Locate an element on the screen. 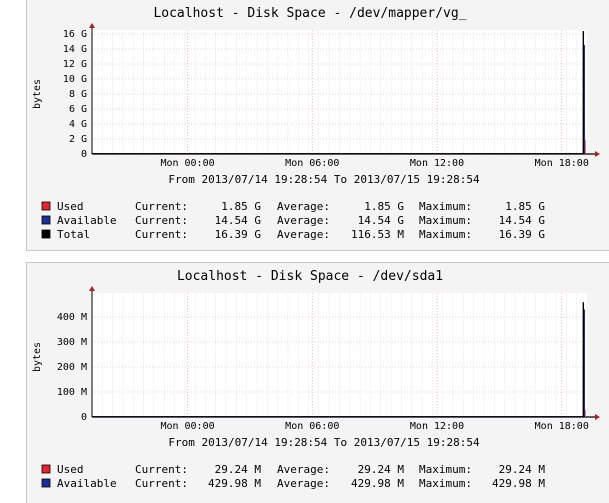 The width and height of the screenshot is (609, 503). y-tick-label: 10 G is located at coordinates (75, 79).